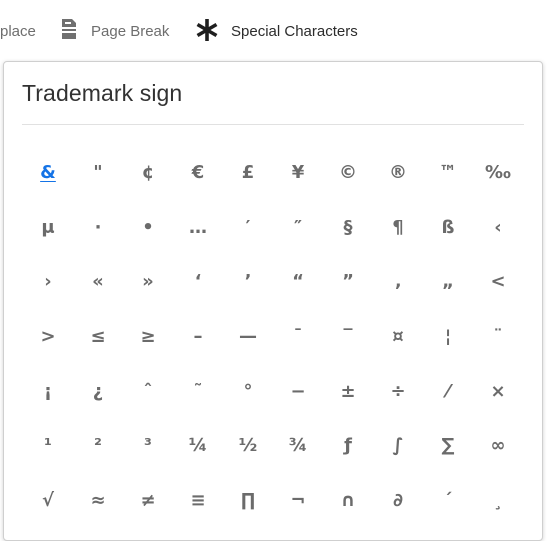 The width and height of the screenshot is (549, 541). Describe the element at coordinates (273, 124) in the screenshot. I see `divider` at that location.